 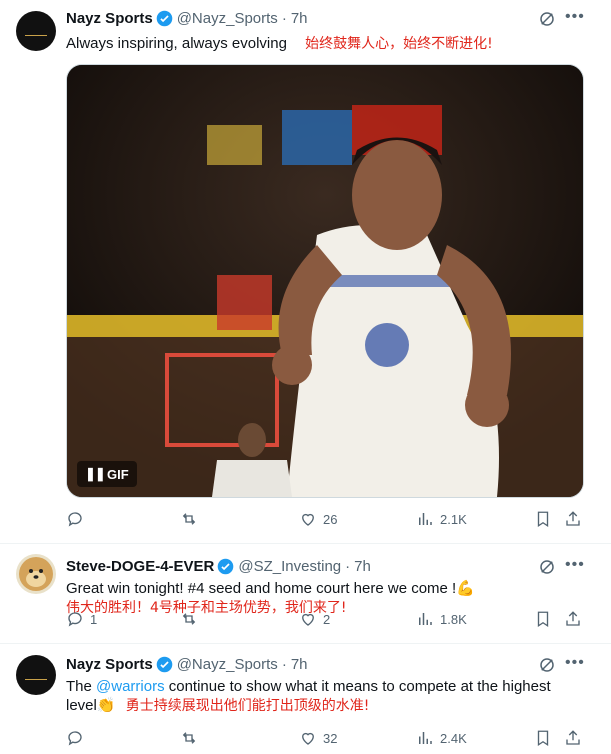 I want to click on tweet-actions: 1 2 1.8K, so click(x=326, y=620).